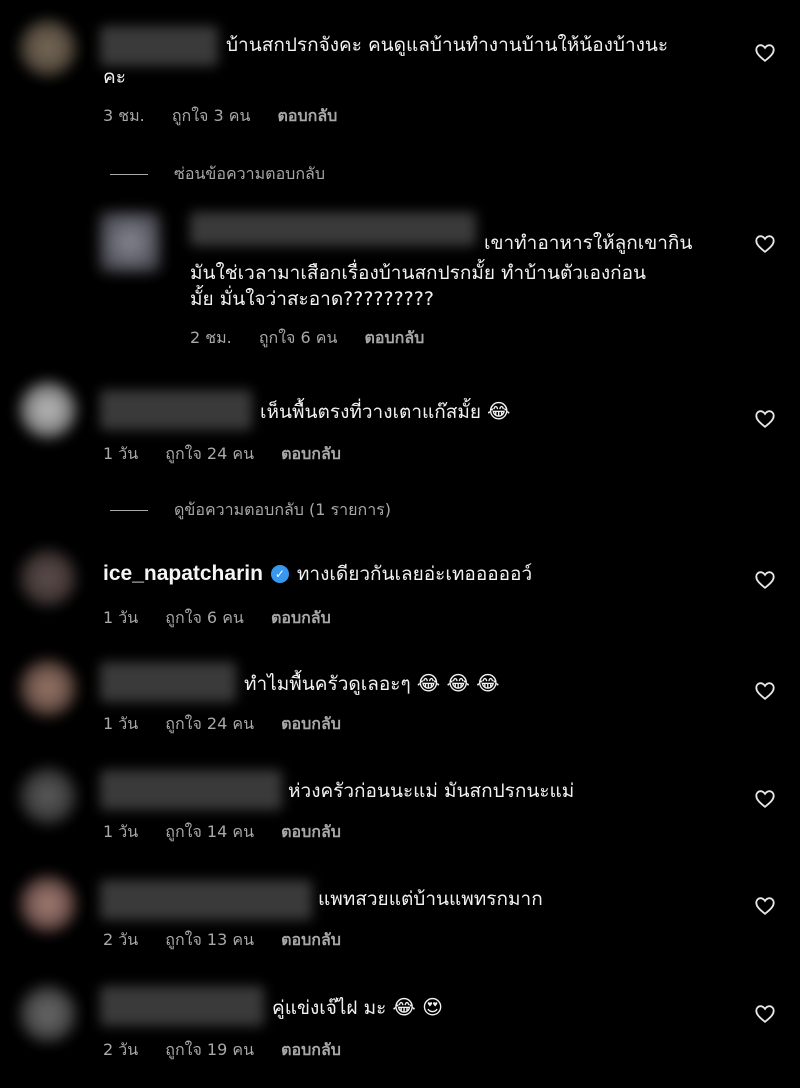 The image size is (800, 1088). What do you see at coordinates (209, 939) in the screenshot?
I see `like-count: ถูกใจ 13 คน` at bounding box center [209, 939].